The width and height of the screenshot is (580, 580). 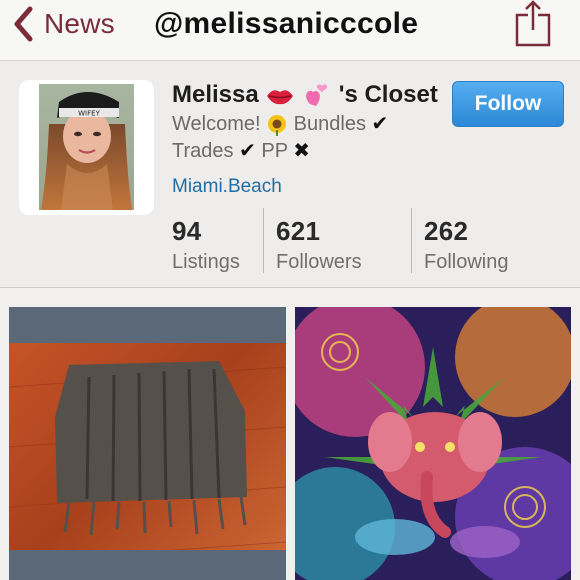 I want to click on profile-bio: Welcome! Bundles ✔ Trades ✔ PP ✖, so click(x=302, y=138).